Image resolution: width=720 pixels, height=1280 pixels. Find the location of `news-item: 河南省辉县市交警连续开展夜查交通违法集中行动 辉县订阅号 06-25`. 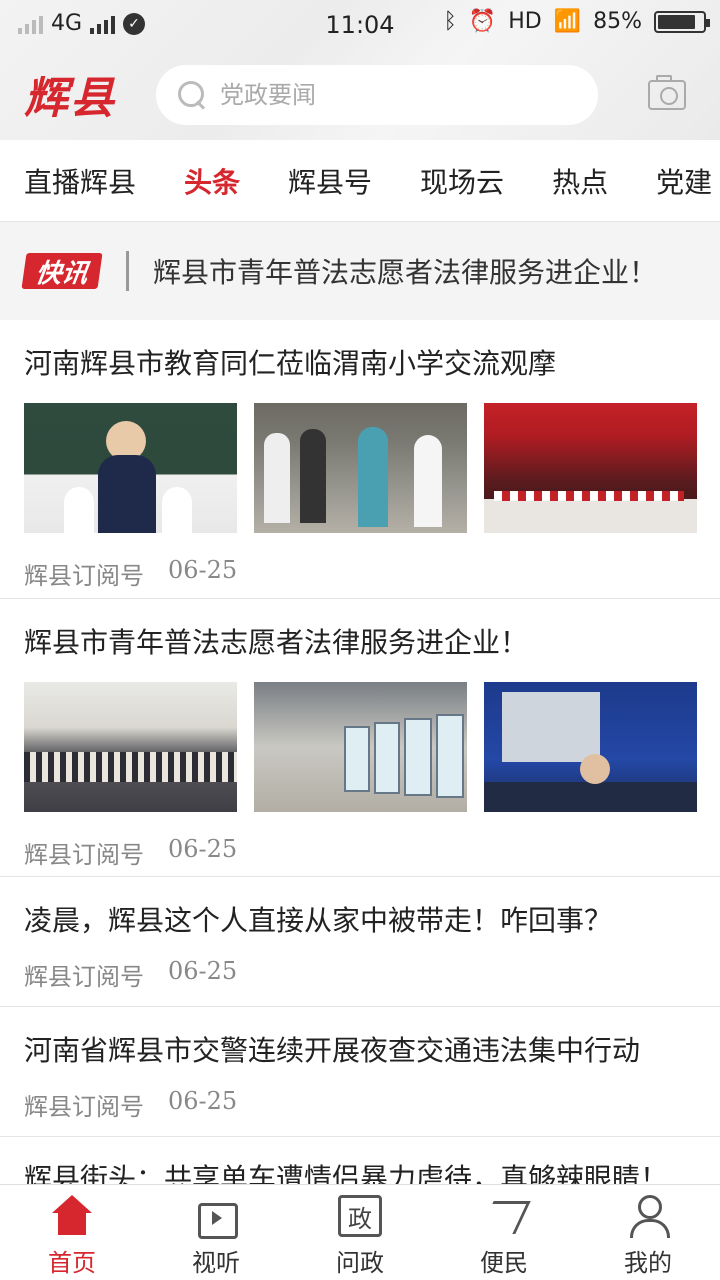

news-item: 河南省辉县市交警连续开展夜查交通违法集中行动 辉县订阅号 06-25 is located at coordinates (360, 1072).